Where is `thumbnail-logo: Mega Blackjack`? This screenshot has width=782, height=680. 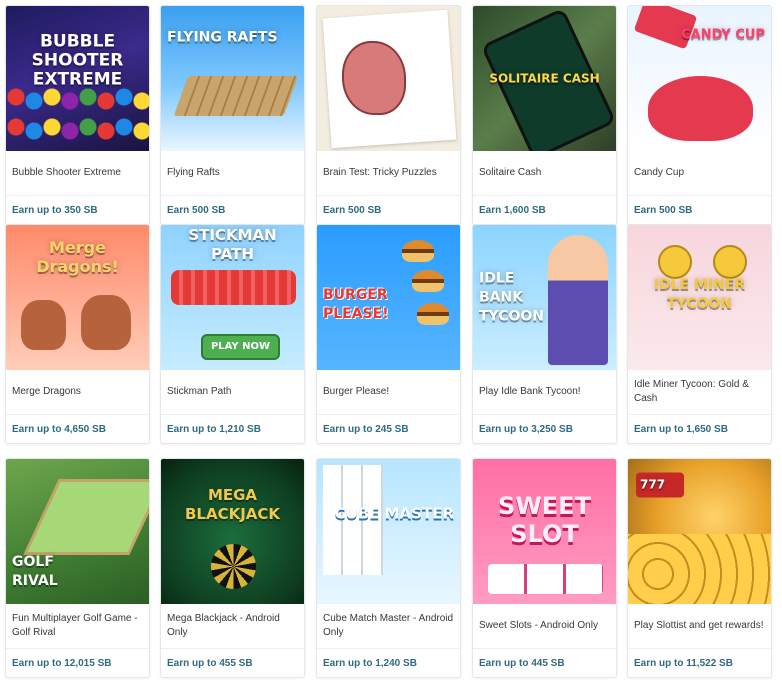
thumbnail-logo: Mega Blackjack is located at coordinates (232, 505).